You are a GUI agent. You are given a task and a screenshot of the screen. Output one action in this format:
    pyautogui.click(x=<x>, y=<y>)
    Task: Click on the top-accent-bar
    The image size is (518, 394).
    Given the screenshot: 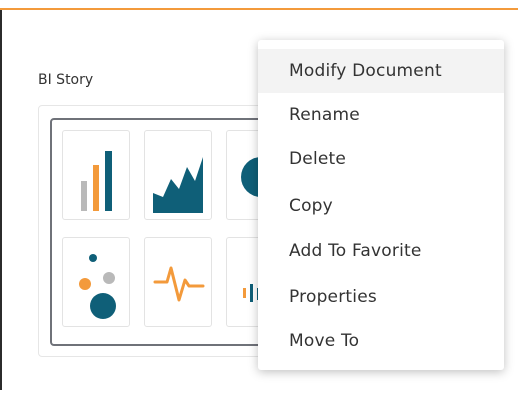 What is the action you would take?
    pyautogui.click(x=259, y=5)
    